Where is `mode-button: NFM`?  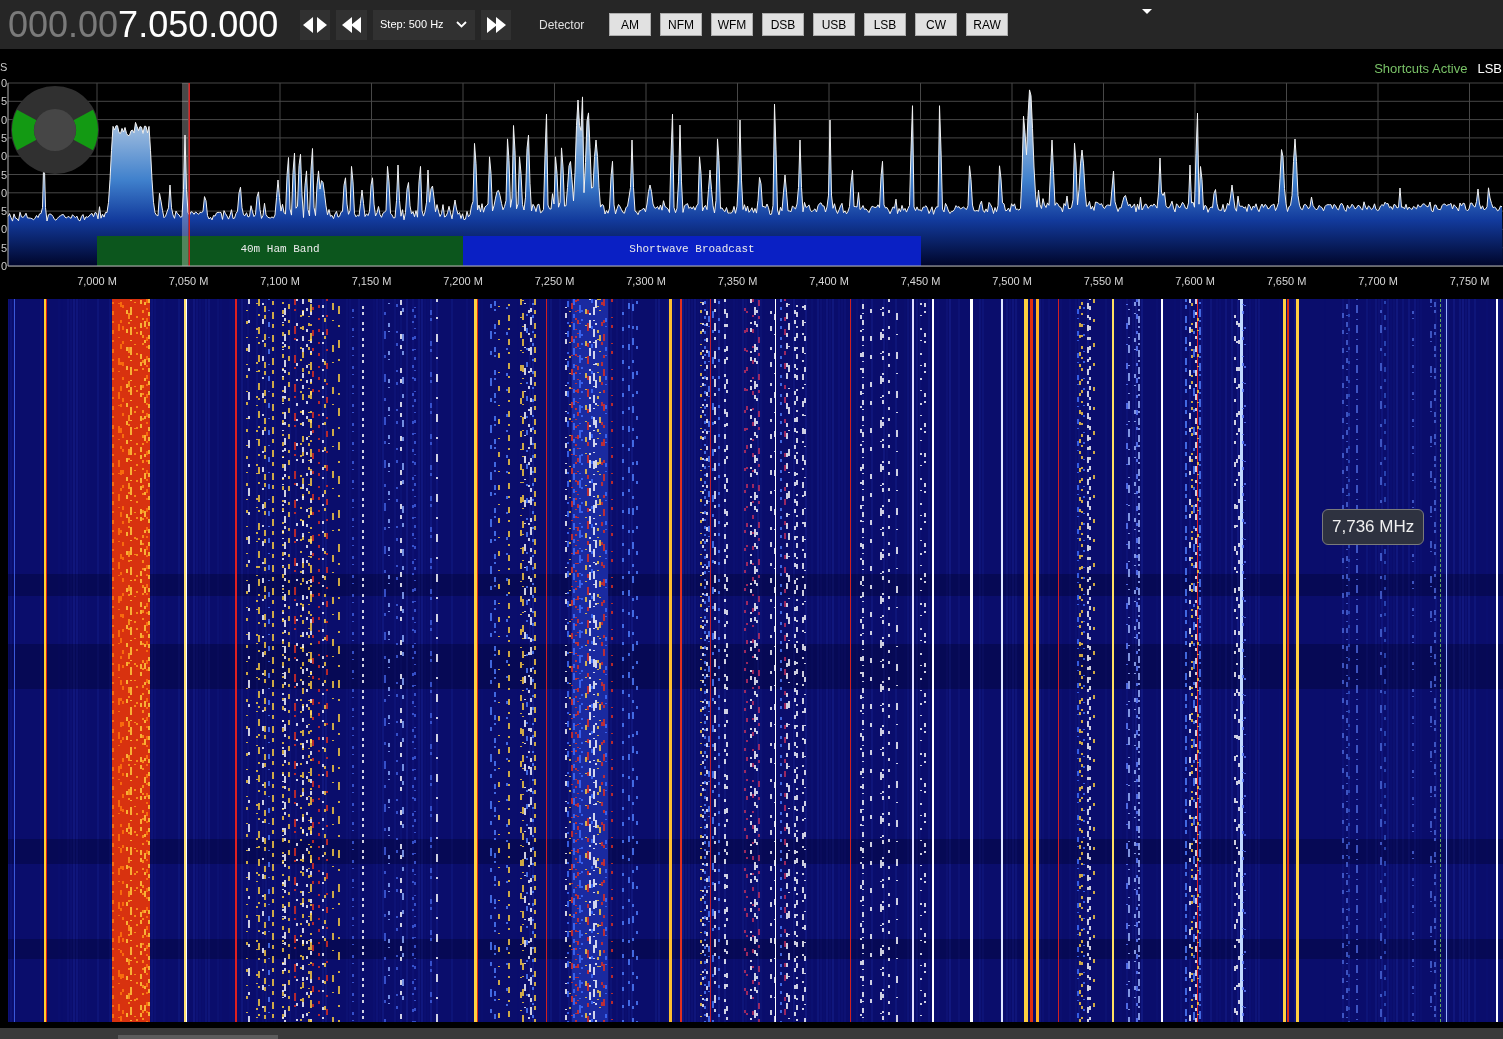
mode-button: NFM is located at coordinates (681, 24).